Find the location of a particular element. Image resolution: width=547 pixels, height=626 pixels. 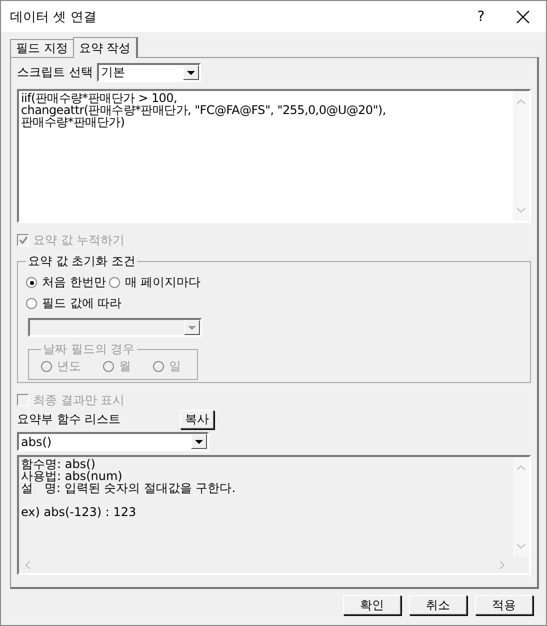

window-title: 데이터 셋 연결 is located at coordinates (54, 17).